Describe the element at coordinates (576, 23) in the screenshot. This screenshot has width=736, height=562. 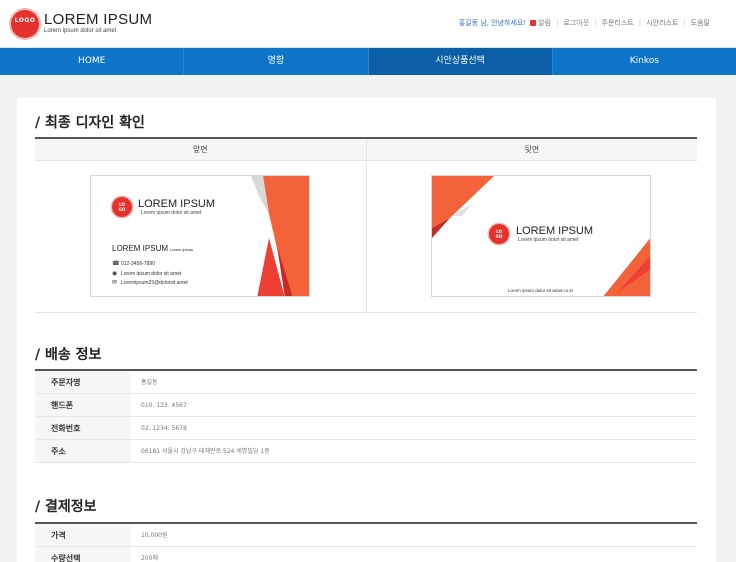
I see `logout-link: 로그아웃` at that location.